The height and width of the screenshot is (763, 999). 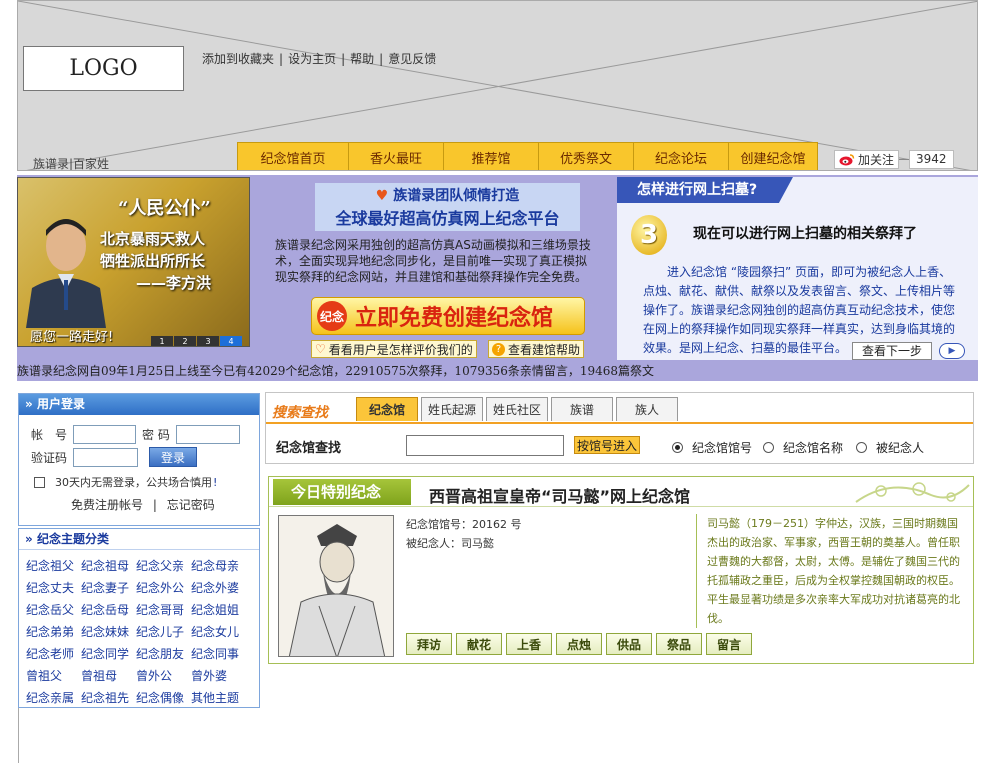 I want to click on topic-item: 纪念同事, so click(x=218, y=653).